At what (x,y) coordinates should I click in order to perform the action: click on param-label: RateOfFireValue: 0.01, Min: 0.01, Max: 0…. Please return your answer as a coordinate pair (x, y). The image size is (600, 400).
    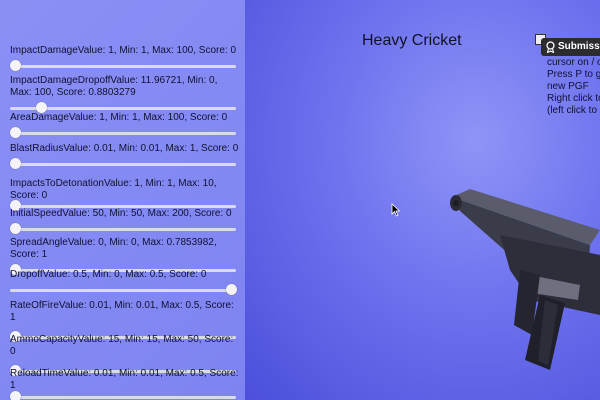
    Looking at the image, I should click on (122, 311).